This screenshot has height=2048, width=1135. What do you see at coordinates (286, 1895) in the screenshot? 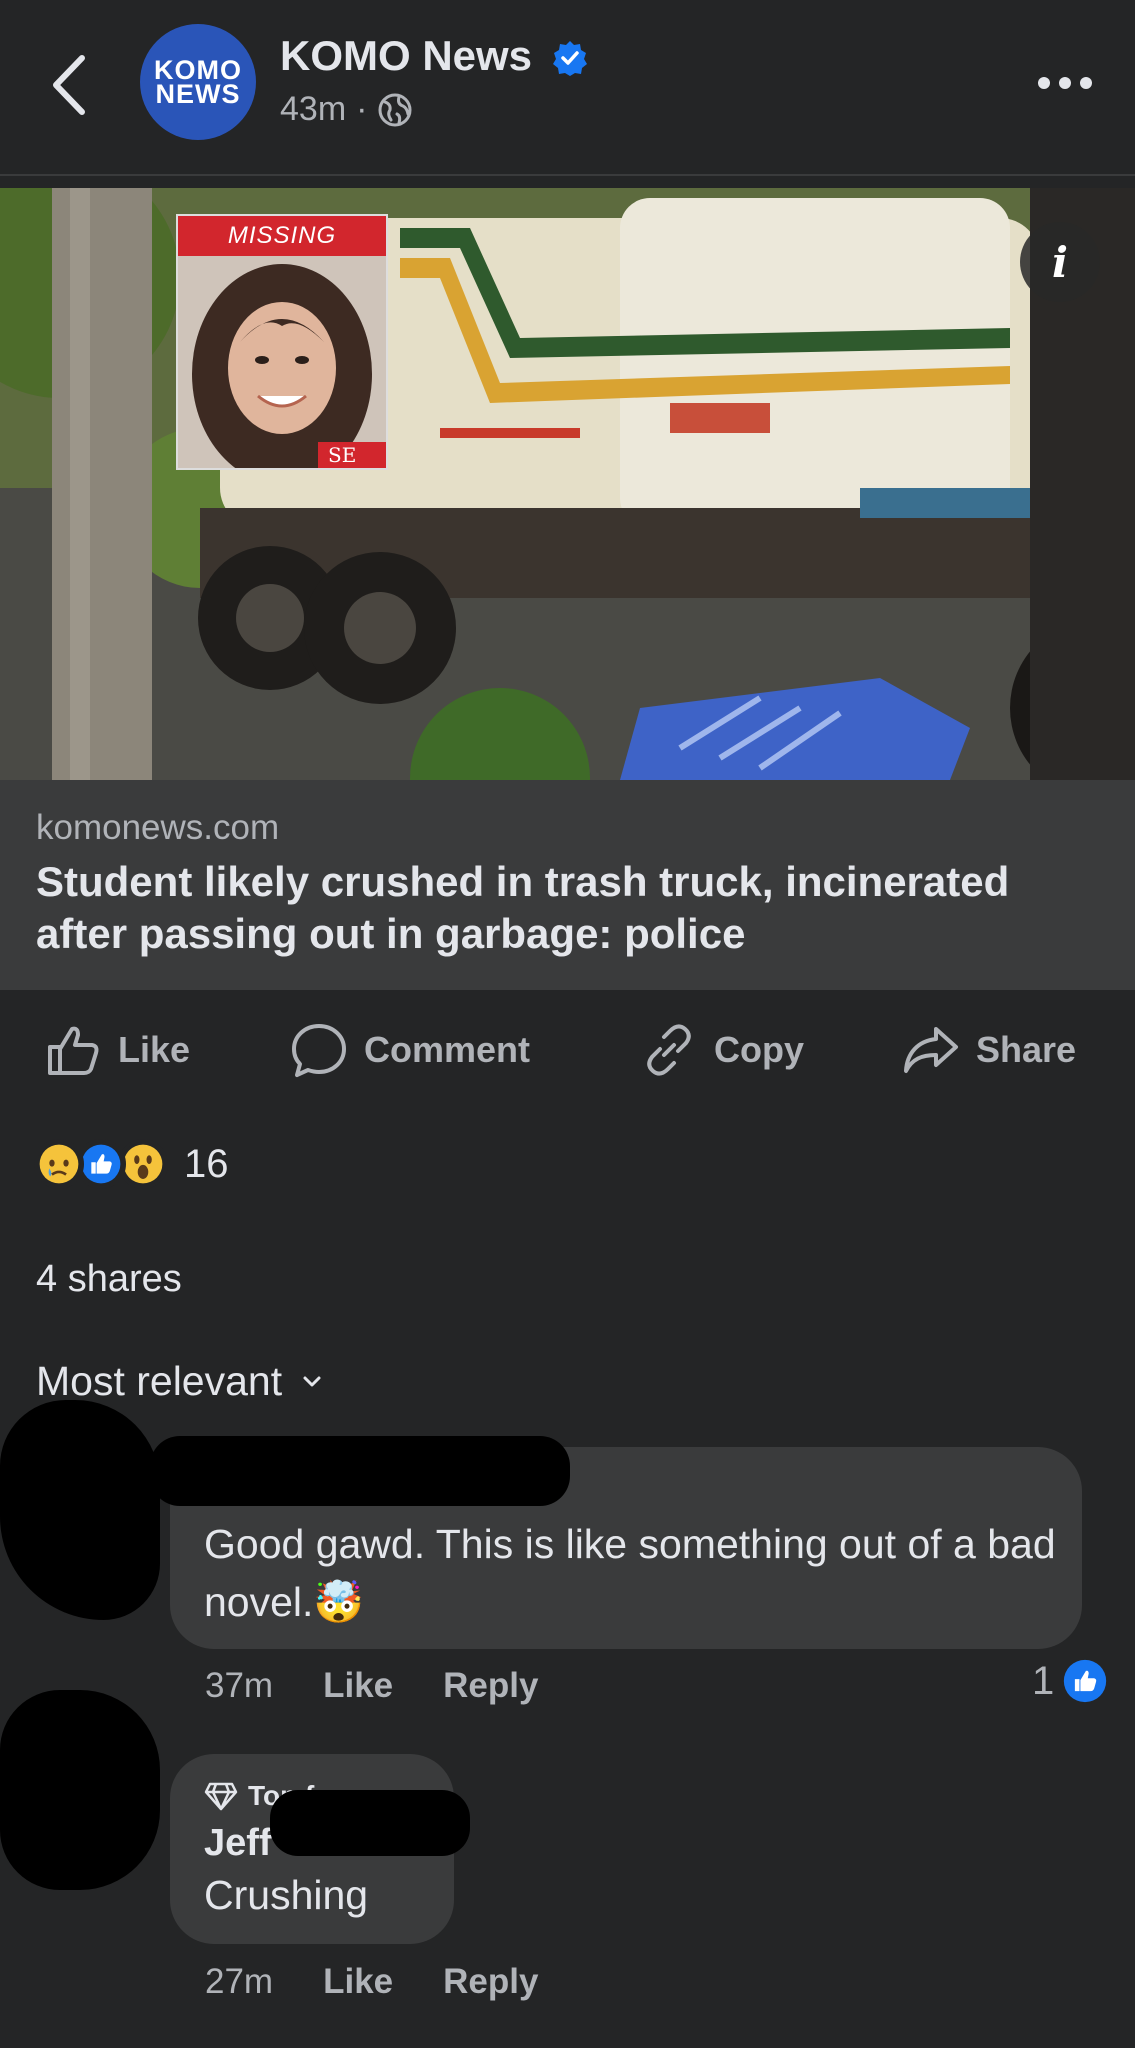
I see `comment-text: Crushing` at bounding box center [286, 1895].